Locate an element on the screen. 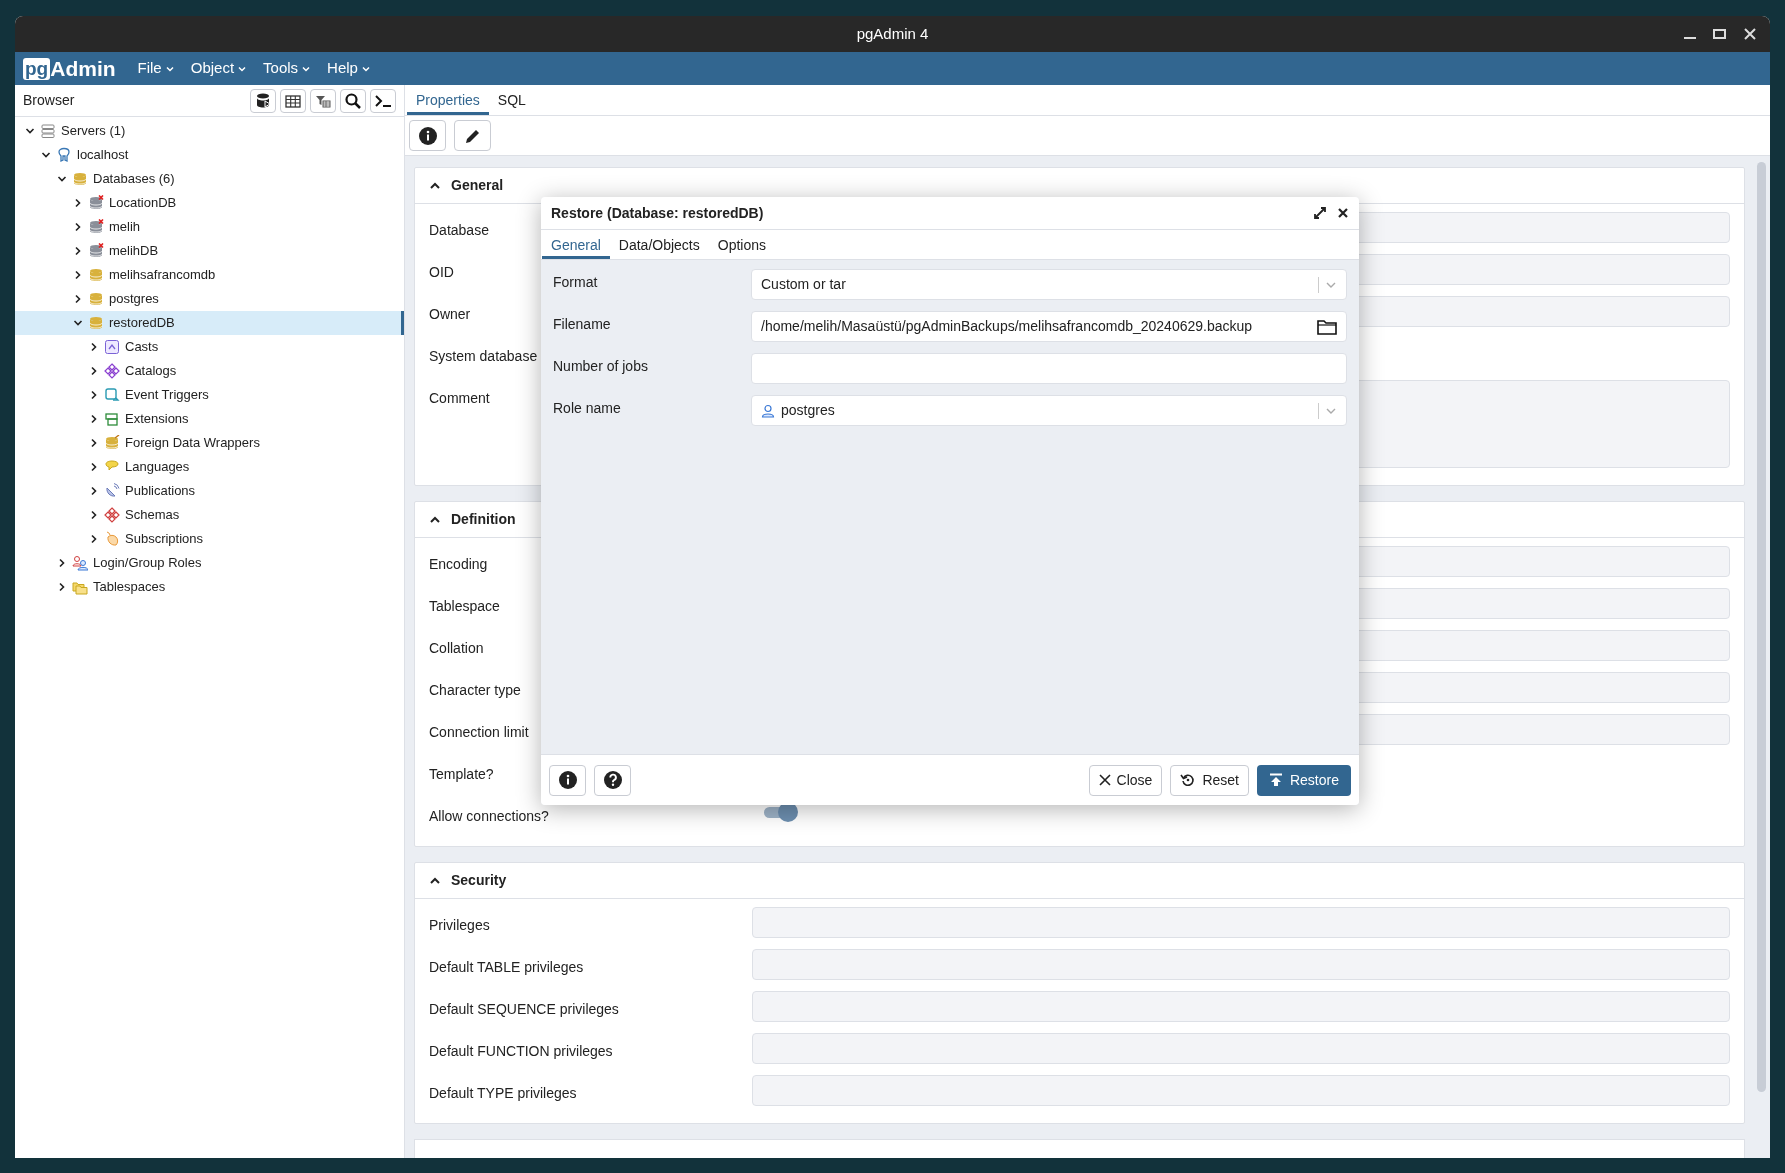  casts-icon is located at coordinates (112, 347).